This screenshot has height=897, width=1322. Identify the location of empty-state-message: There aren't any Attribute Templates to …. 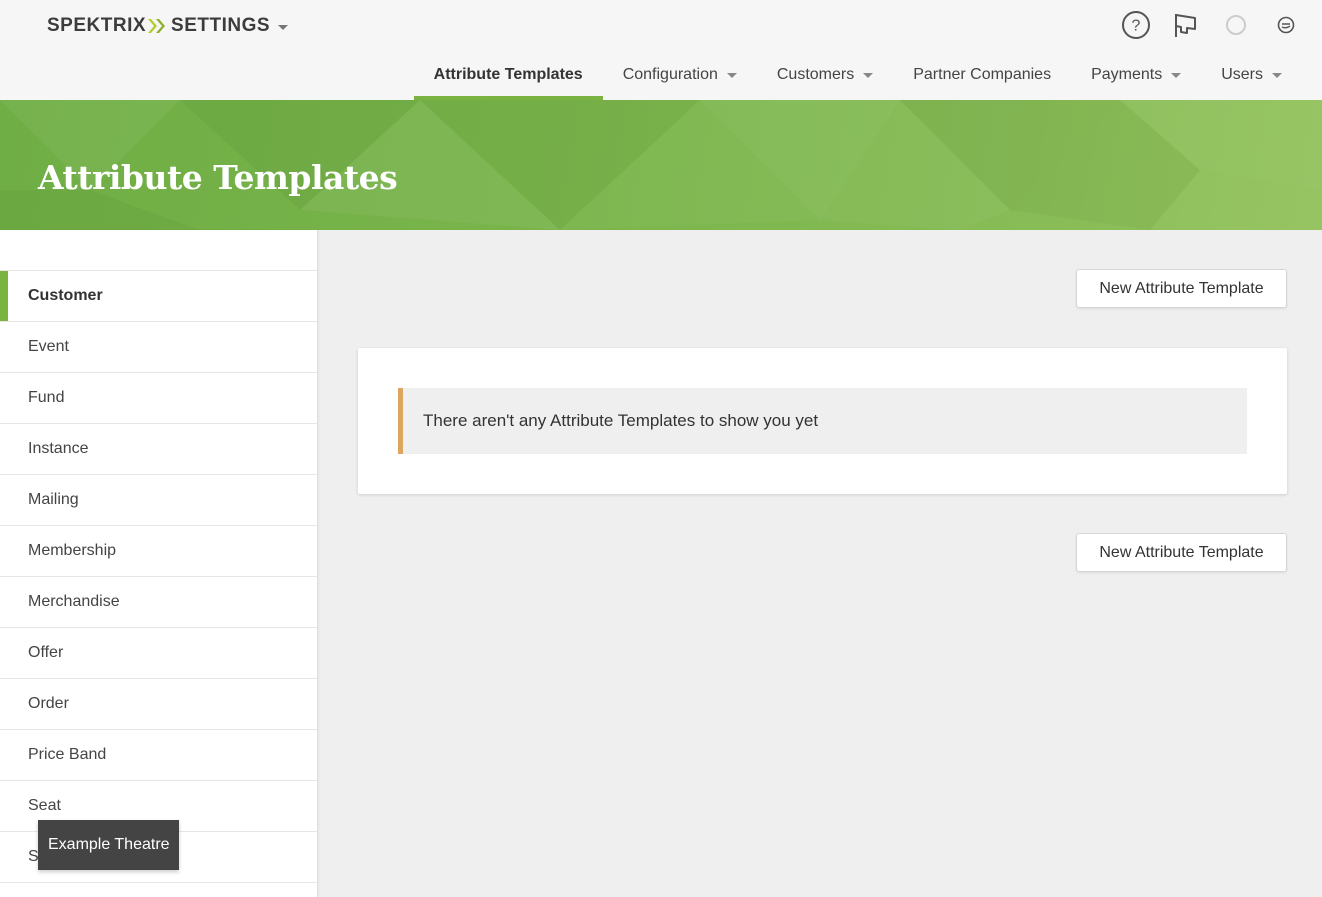
(822, 421).